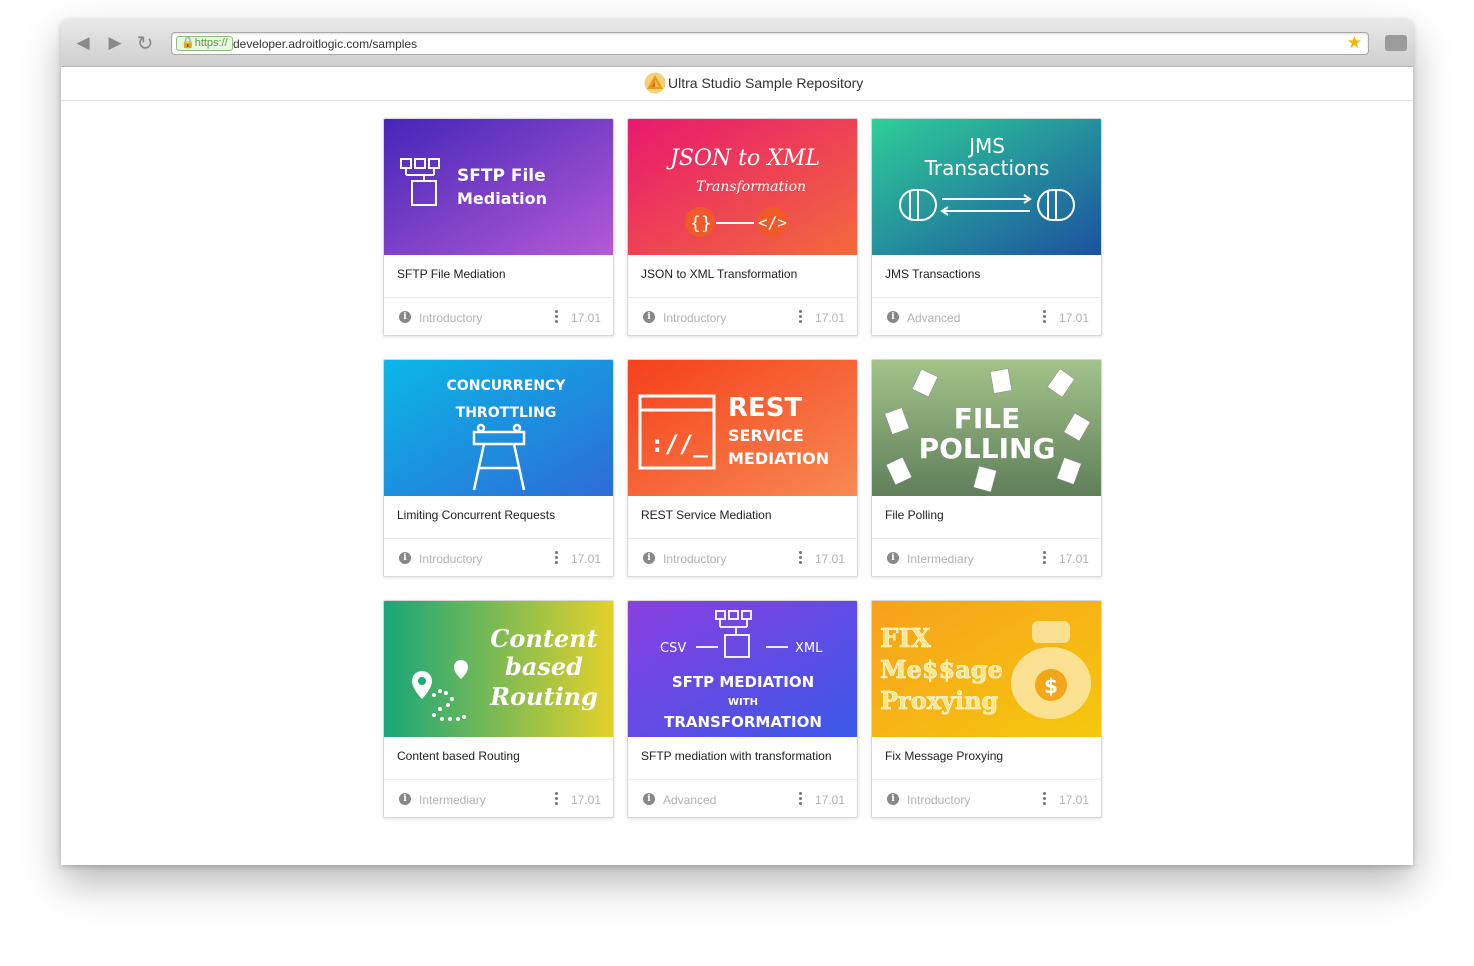  Describe the element at coordinates (986, 669) in the screenshot. I see `card-banner: $ FIX Me$$age Proxying` at that location.